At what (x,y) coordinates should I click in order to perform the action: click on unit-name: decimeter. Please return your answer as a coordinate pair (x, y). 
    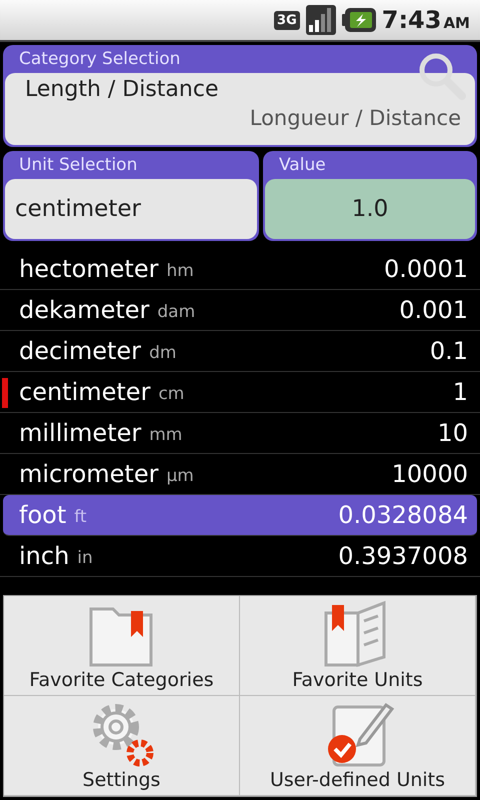
    Looking at the image, I should click on (80, 351).